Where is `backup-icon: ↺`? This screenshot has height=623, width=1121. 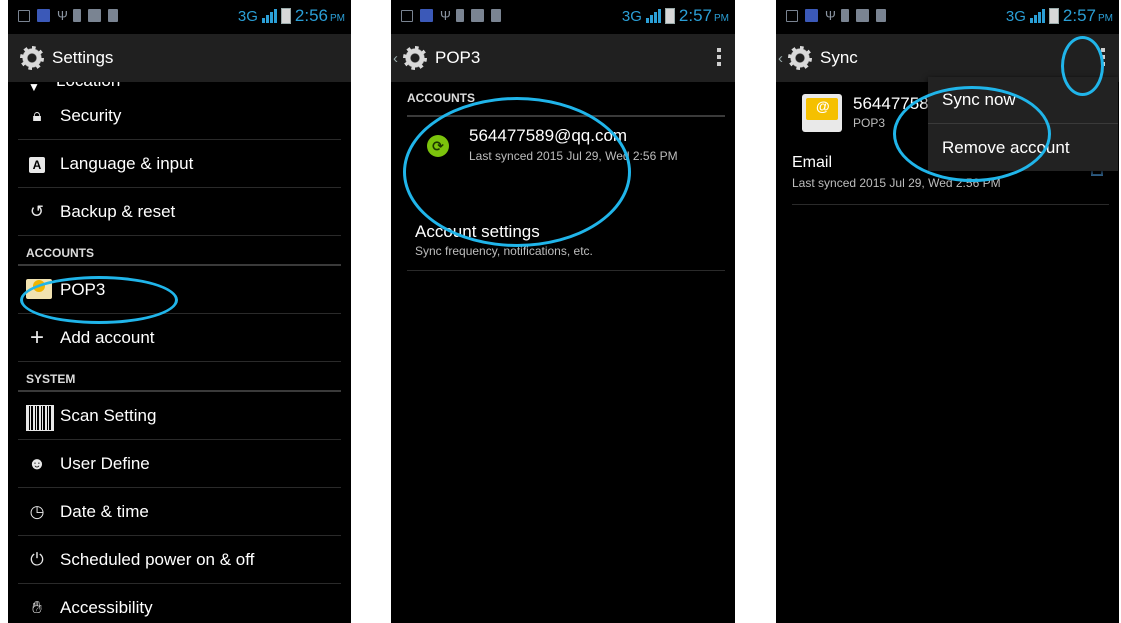
backup-icon: ↺ is located at coordinates (37, 211).